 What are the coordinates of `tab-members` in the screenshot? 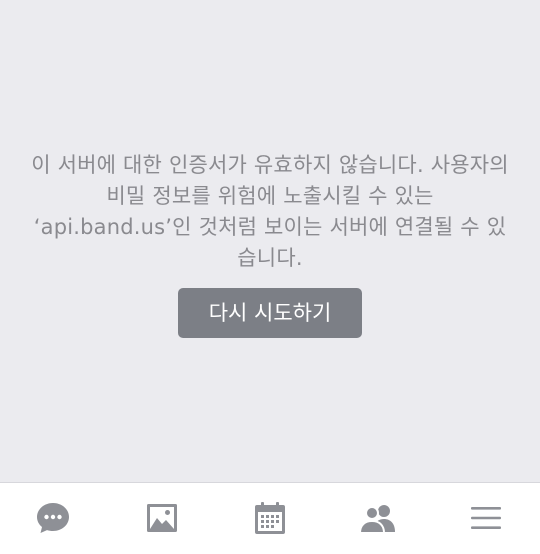 It's located at (378, 518).